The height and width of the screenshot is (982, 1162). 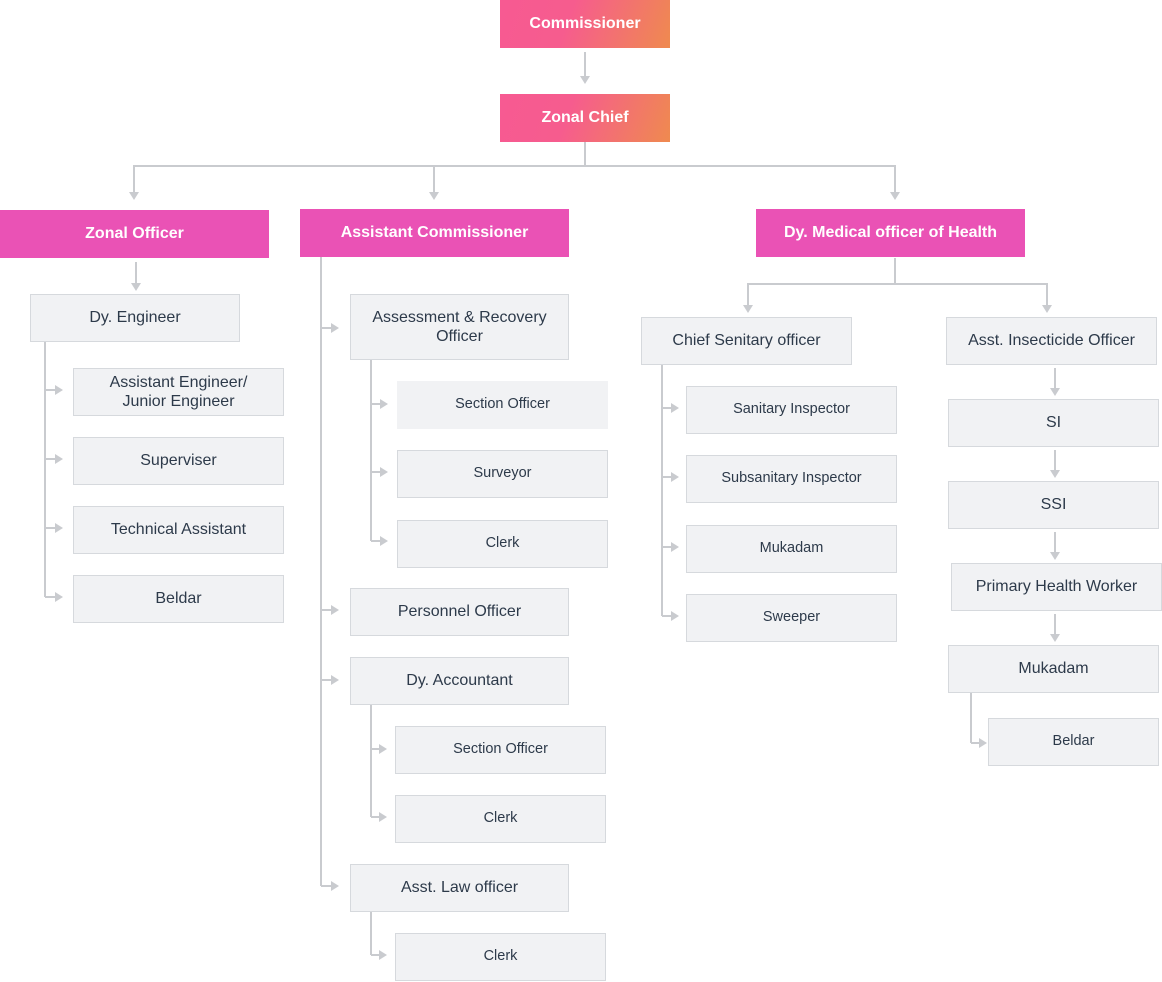 What do you see at coordinates (890, 233) in the screenshot?
I see `node-dy-mo: Dy. Medical officer of Health` at bounding box center [890, 233].